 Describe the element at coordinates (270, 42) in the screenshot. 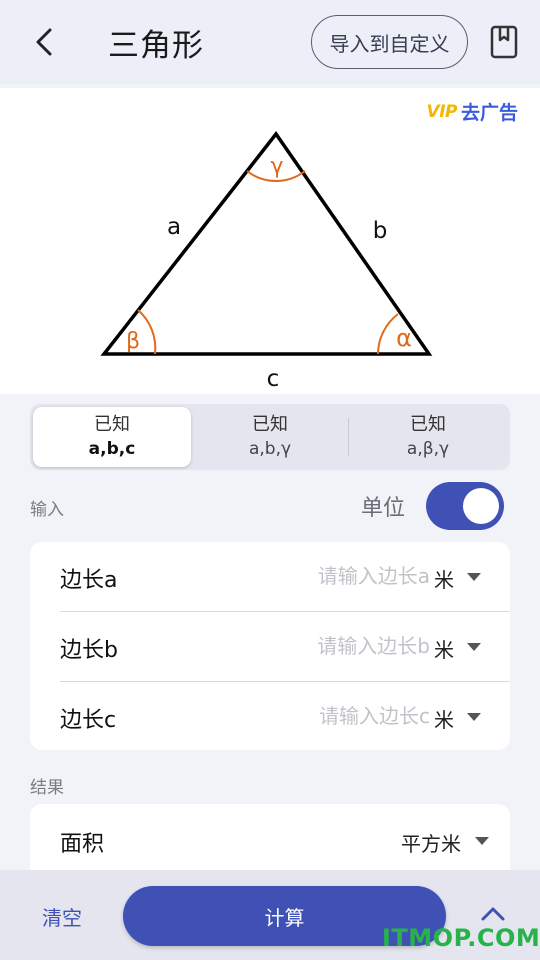

I see `app-header: 三角形 导入到自定义` at that location.